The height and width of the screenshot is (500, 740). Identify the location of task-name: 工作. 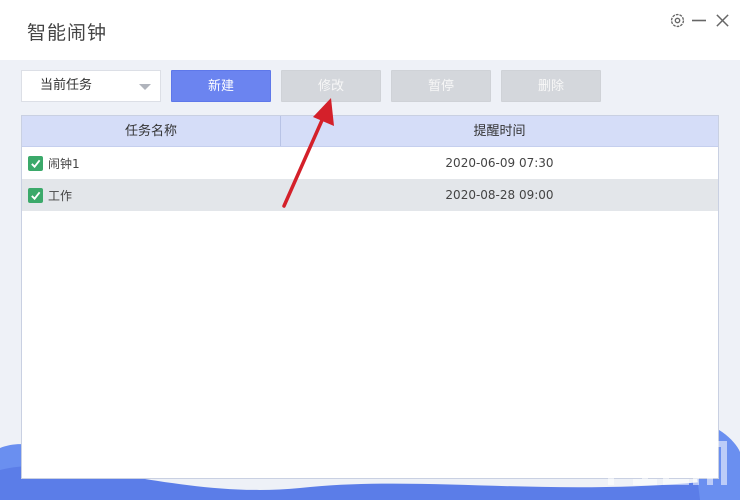
(60, 195).